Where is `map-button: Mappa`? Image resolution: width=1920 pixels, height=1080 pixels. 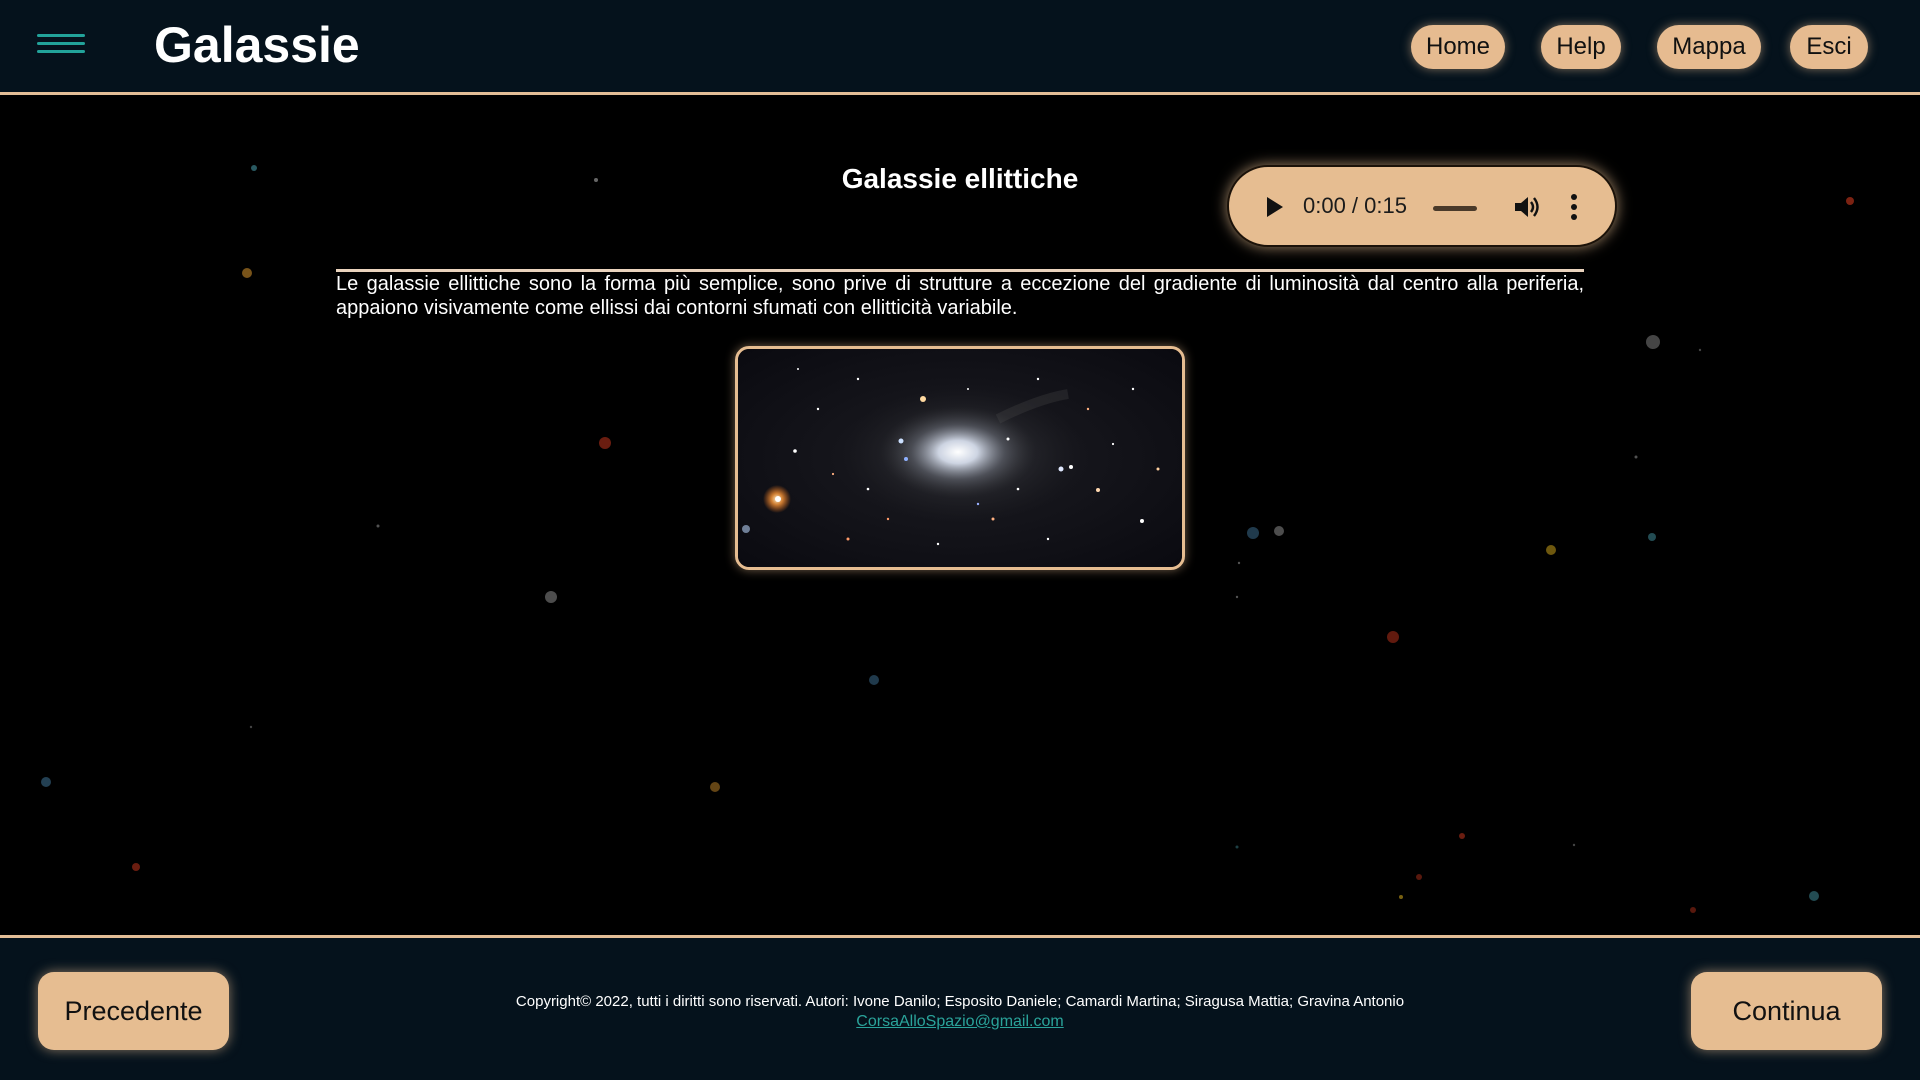 map-button: Mappa is located at coordinates (1709, 47).